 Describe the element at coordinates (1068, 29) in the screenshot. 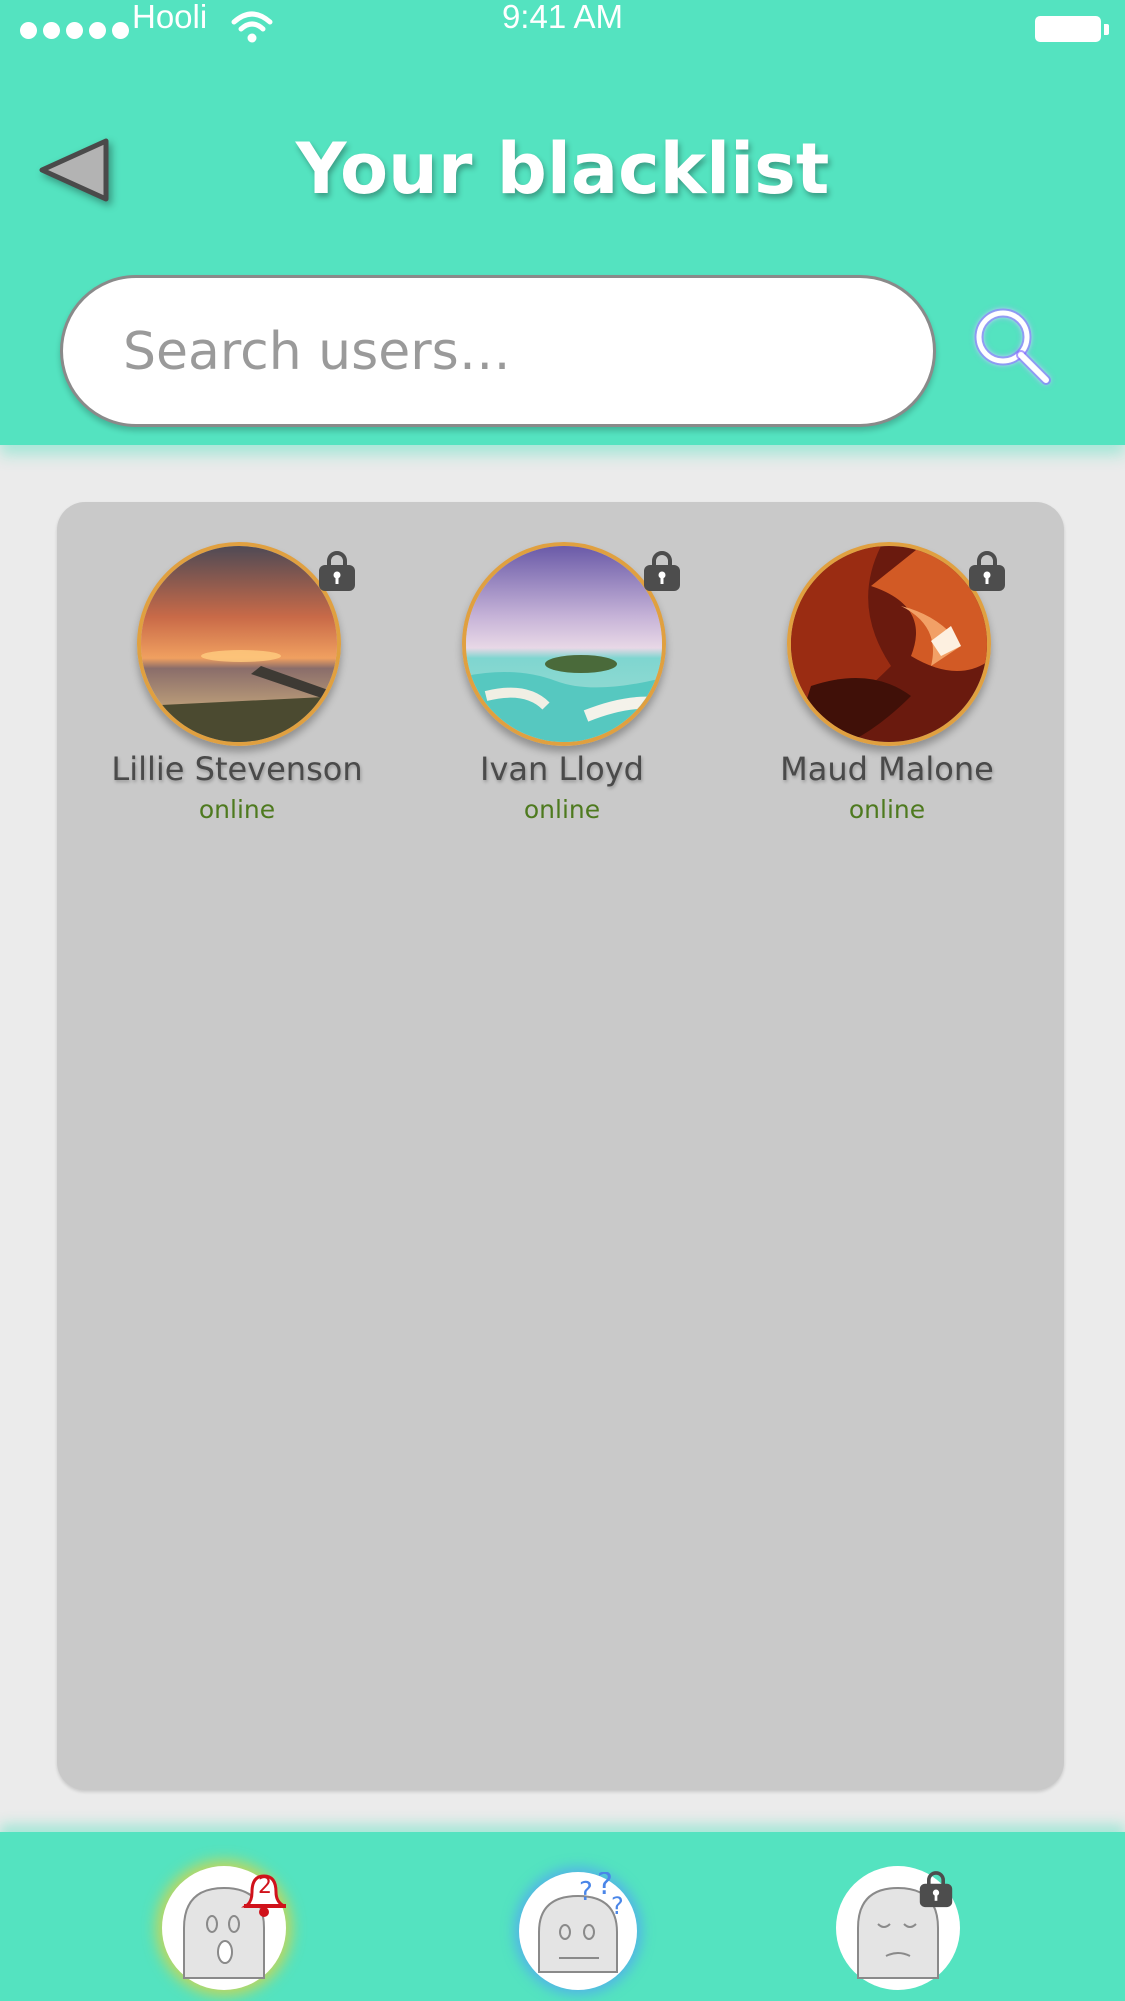

I see `battery-icon` at that location.